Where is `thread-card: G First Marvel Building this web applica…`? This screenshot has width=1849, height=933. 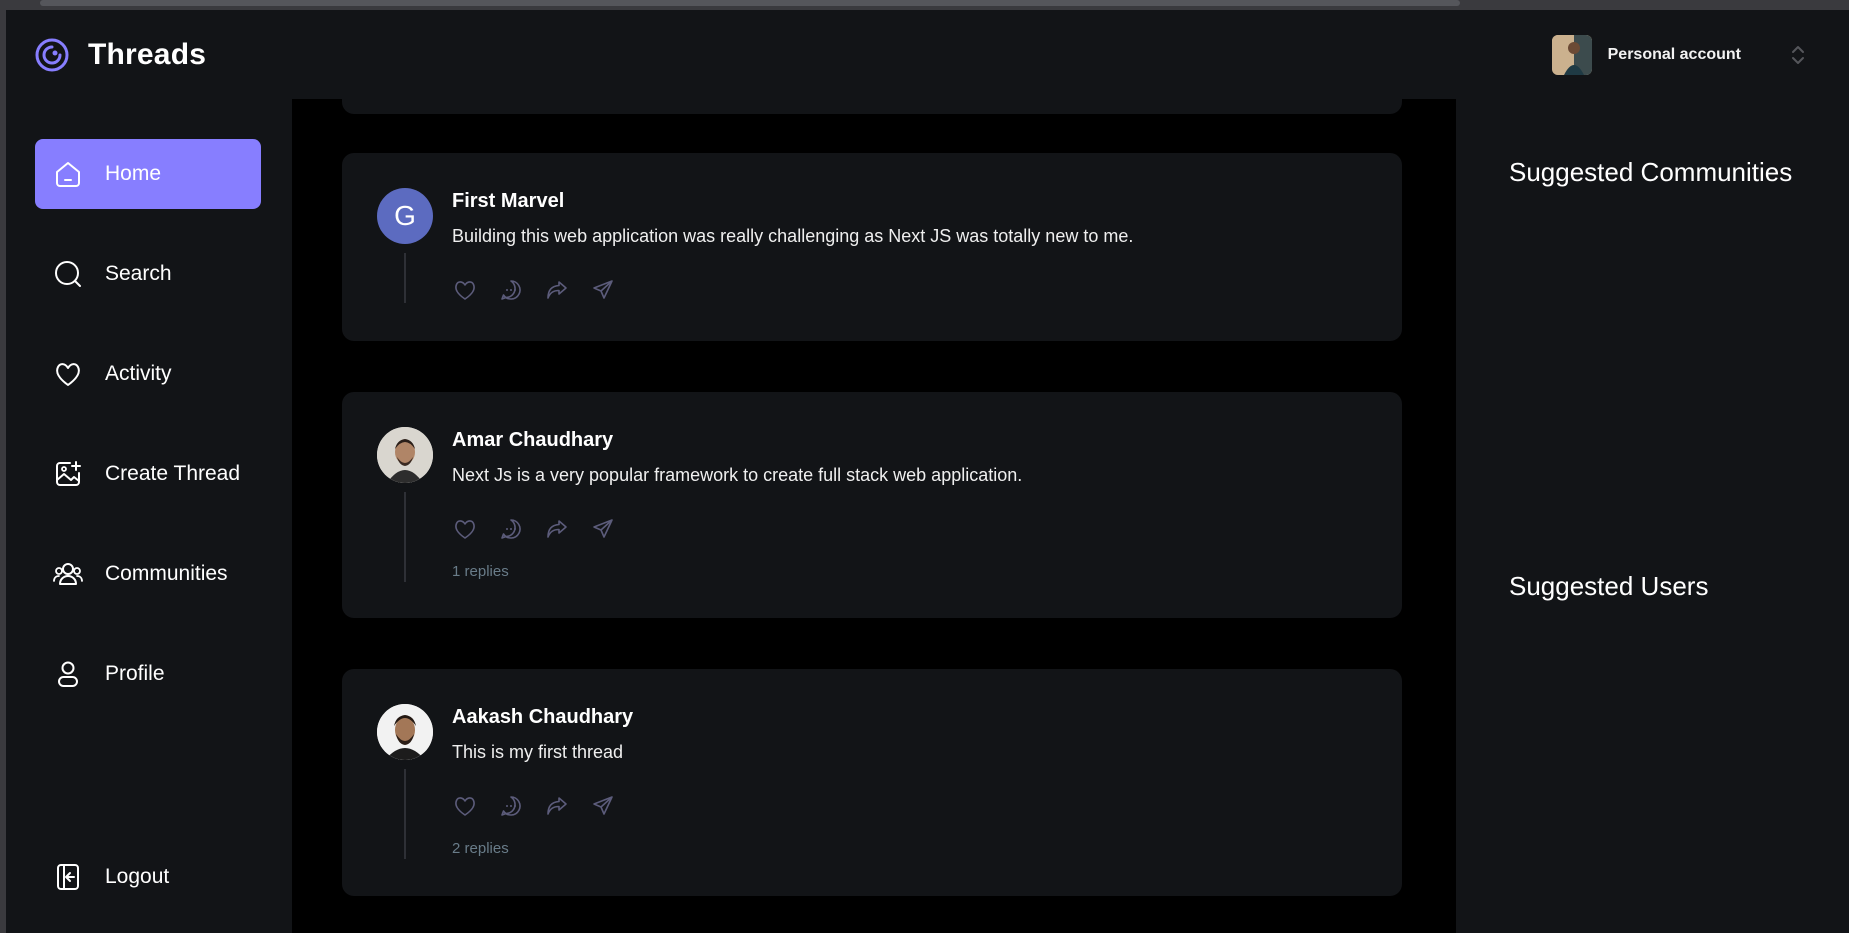
thread-card: G First Marvel Building this web applica… is located at coordinates (872, 247).